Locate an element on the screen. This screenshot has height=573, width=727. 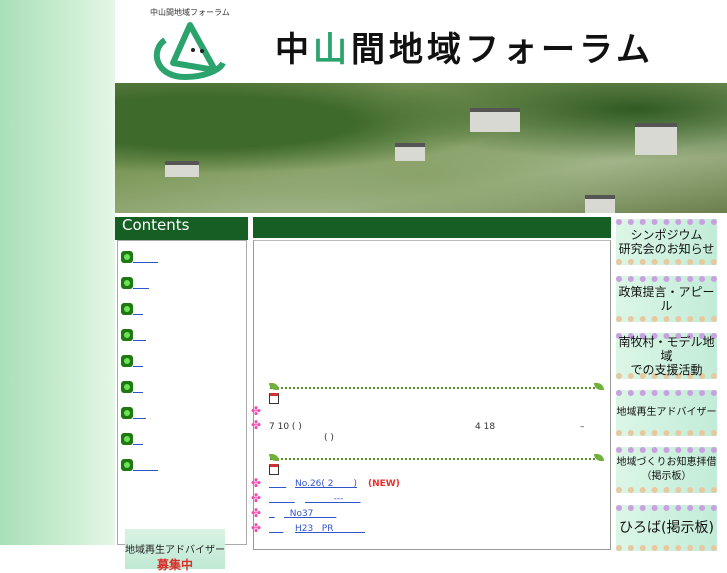
news-link: --- is located at coordinates (333, 499).